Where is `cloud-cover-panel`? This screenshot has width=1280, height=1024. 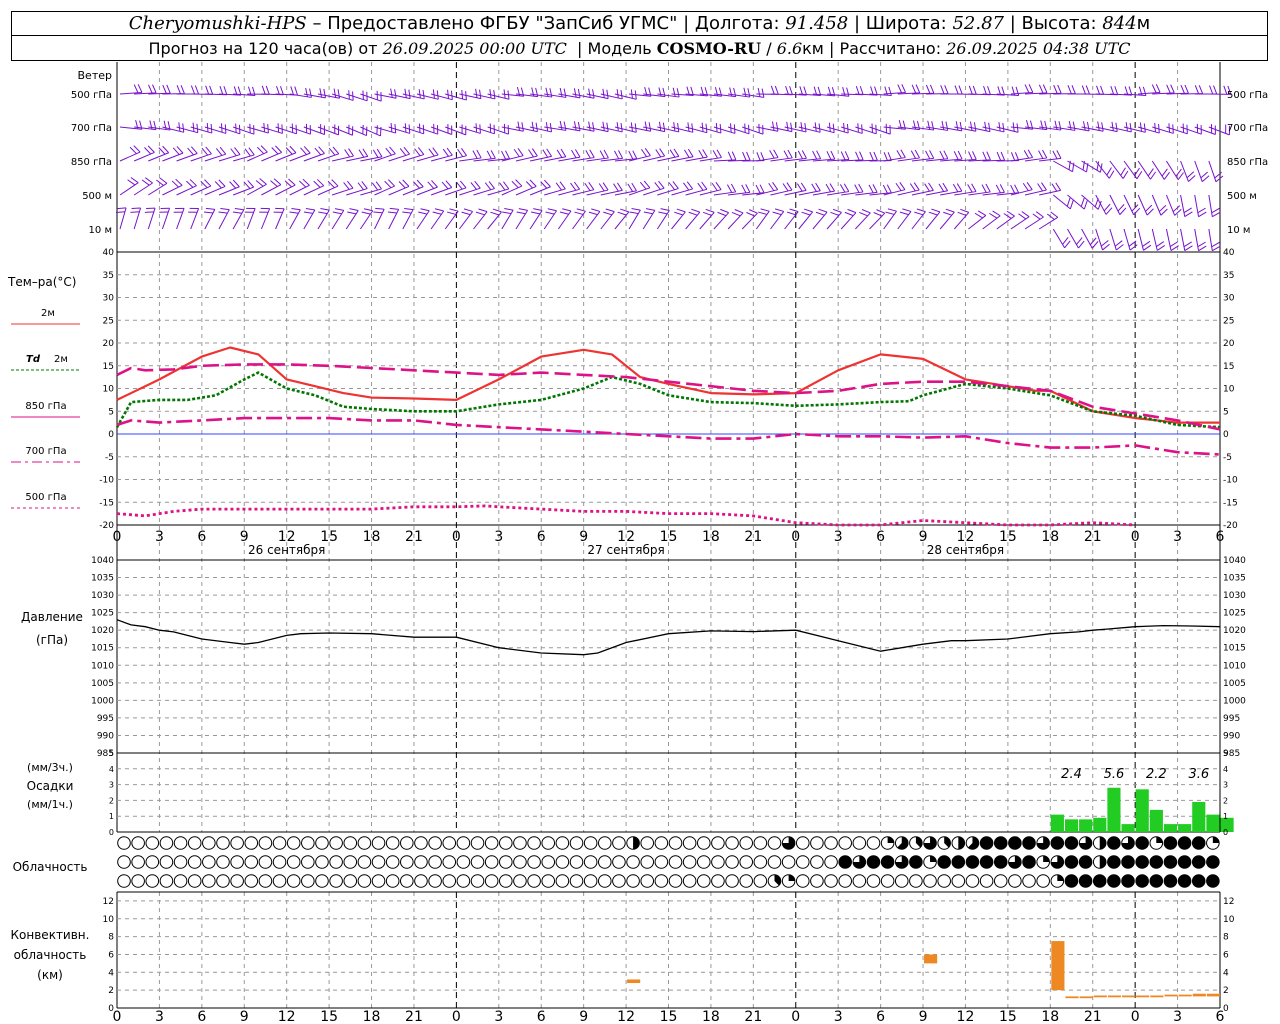
cloud-cover-panel is located at coordinates (668, 862).